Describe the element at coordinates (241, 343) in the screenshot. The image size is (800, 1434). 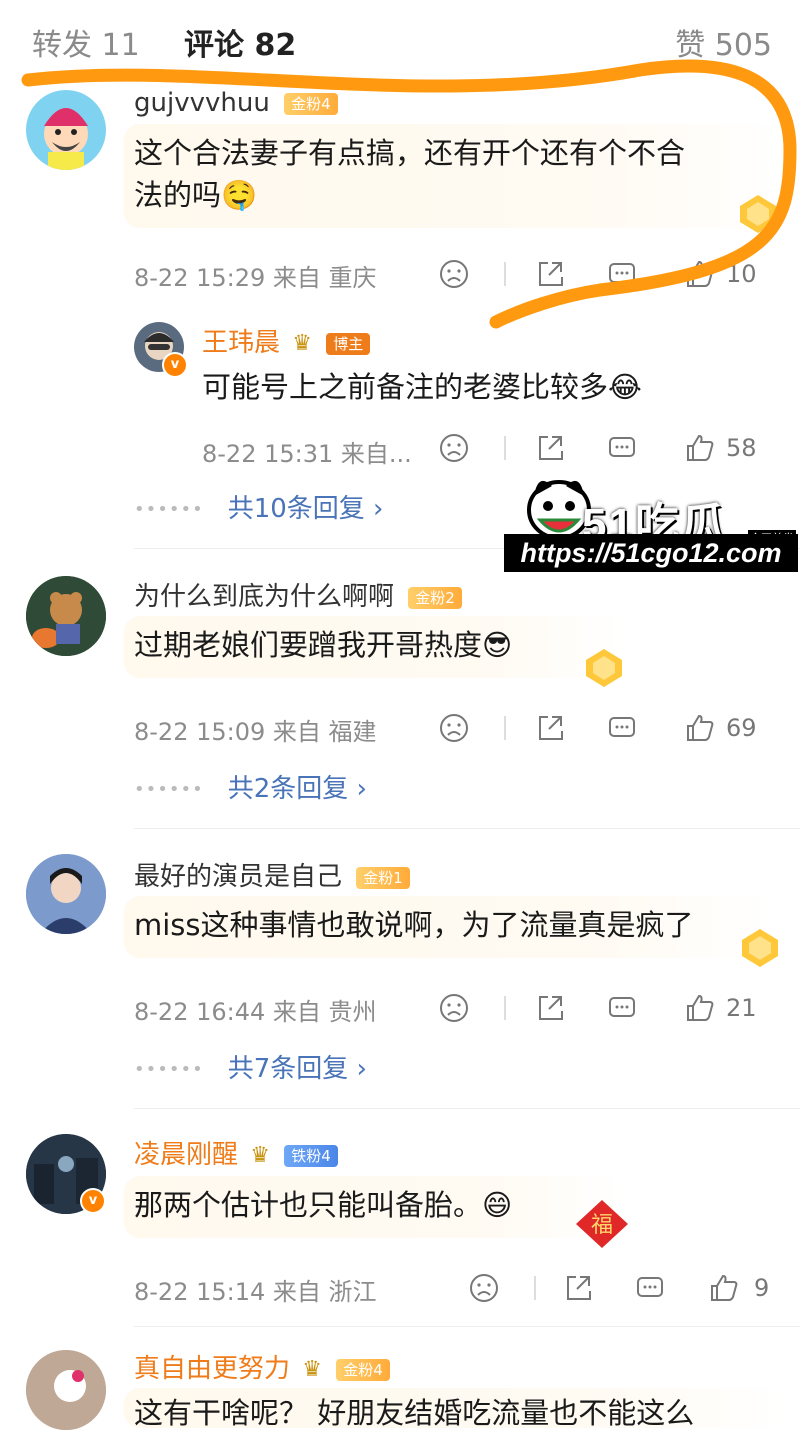
I see `reply-username-text: 王玮晨` at that location.